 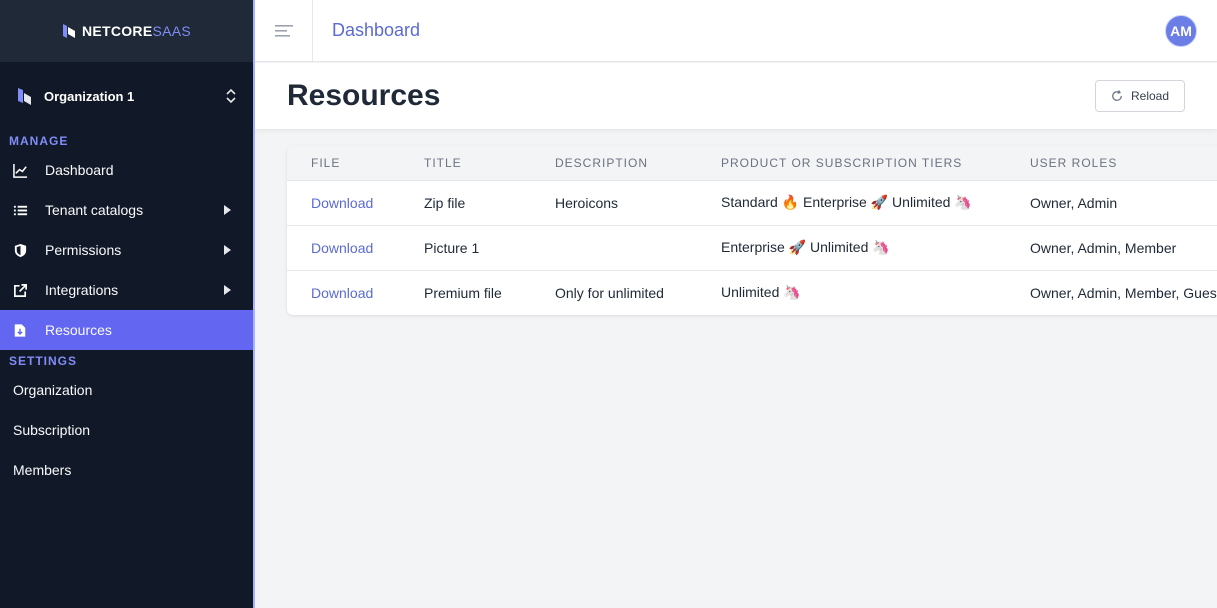 I want to click on menu-toggle-button, so click(x=284, y=31).